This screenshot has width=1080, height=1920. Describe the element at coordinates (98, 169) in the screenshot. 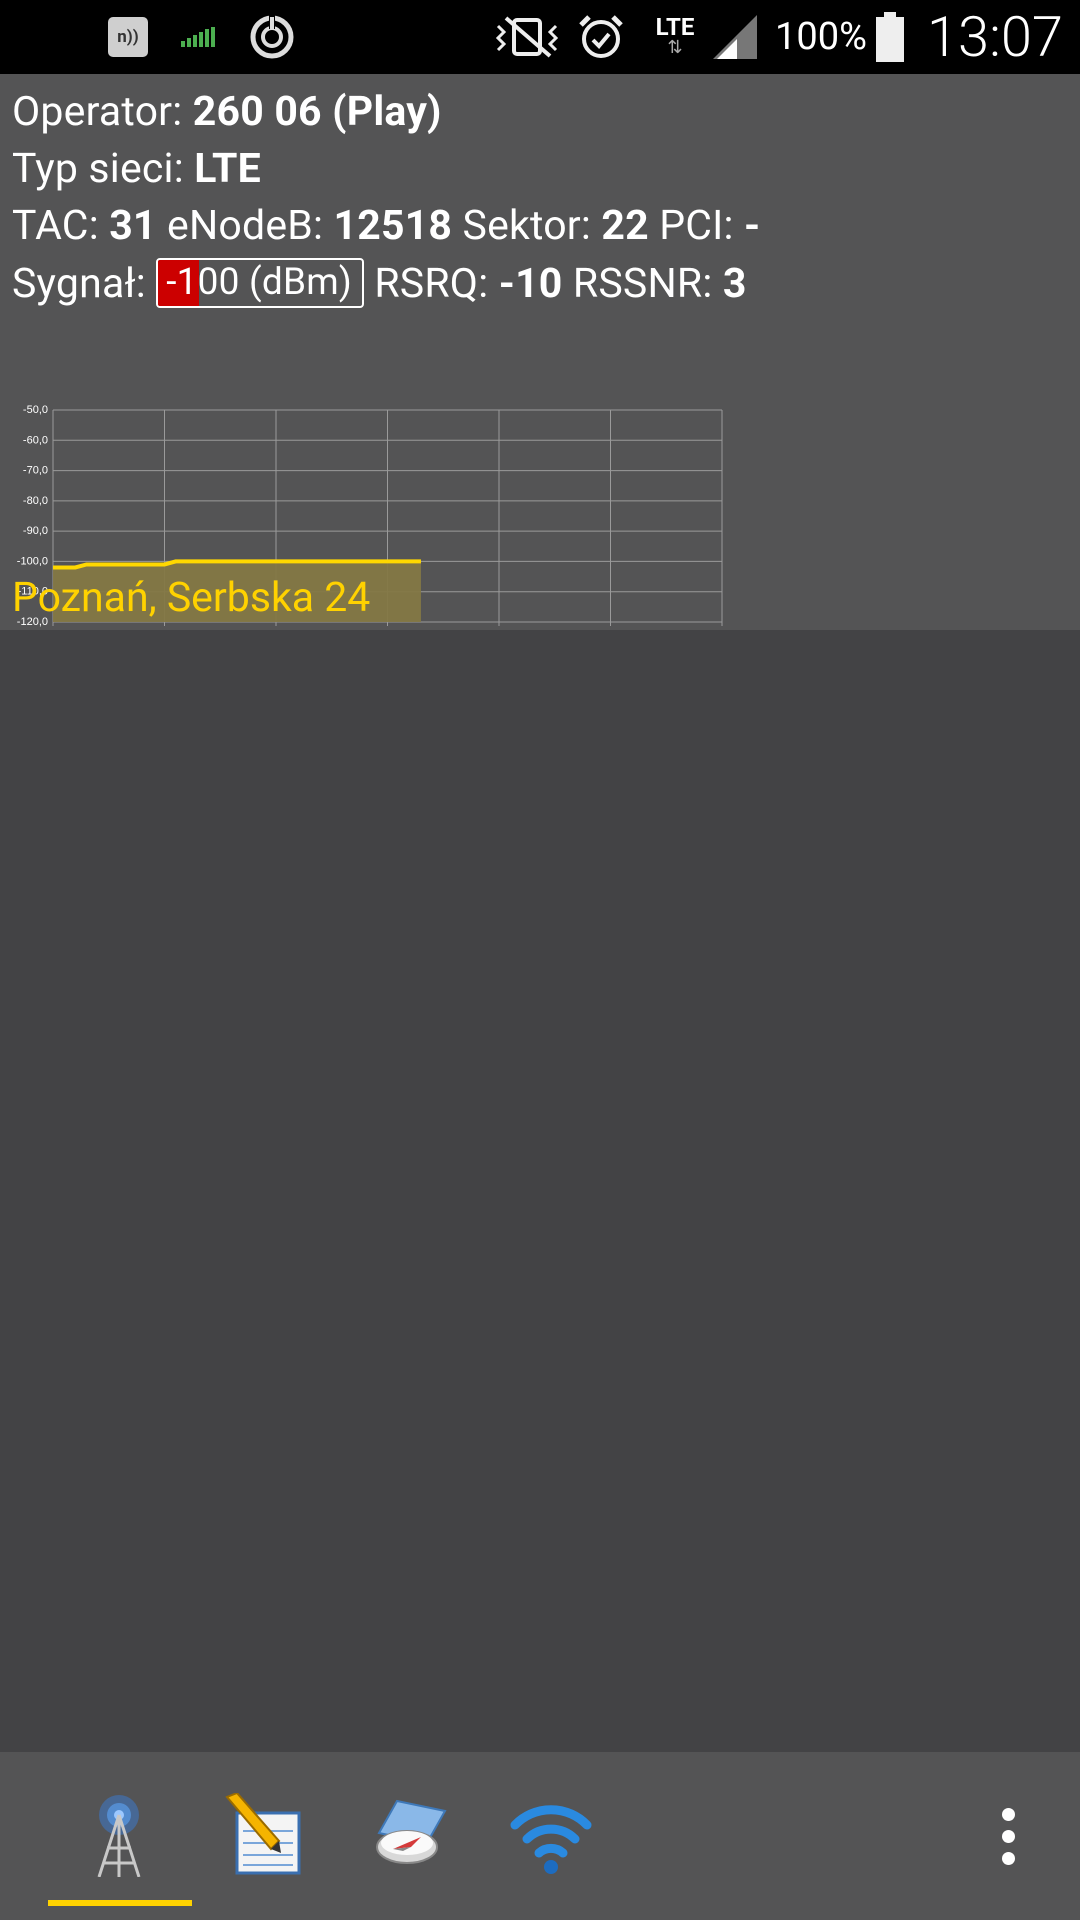

I see `network-type-label: Typ sieci:` at that location.